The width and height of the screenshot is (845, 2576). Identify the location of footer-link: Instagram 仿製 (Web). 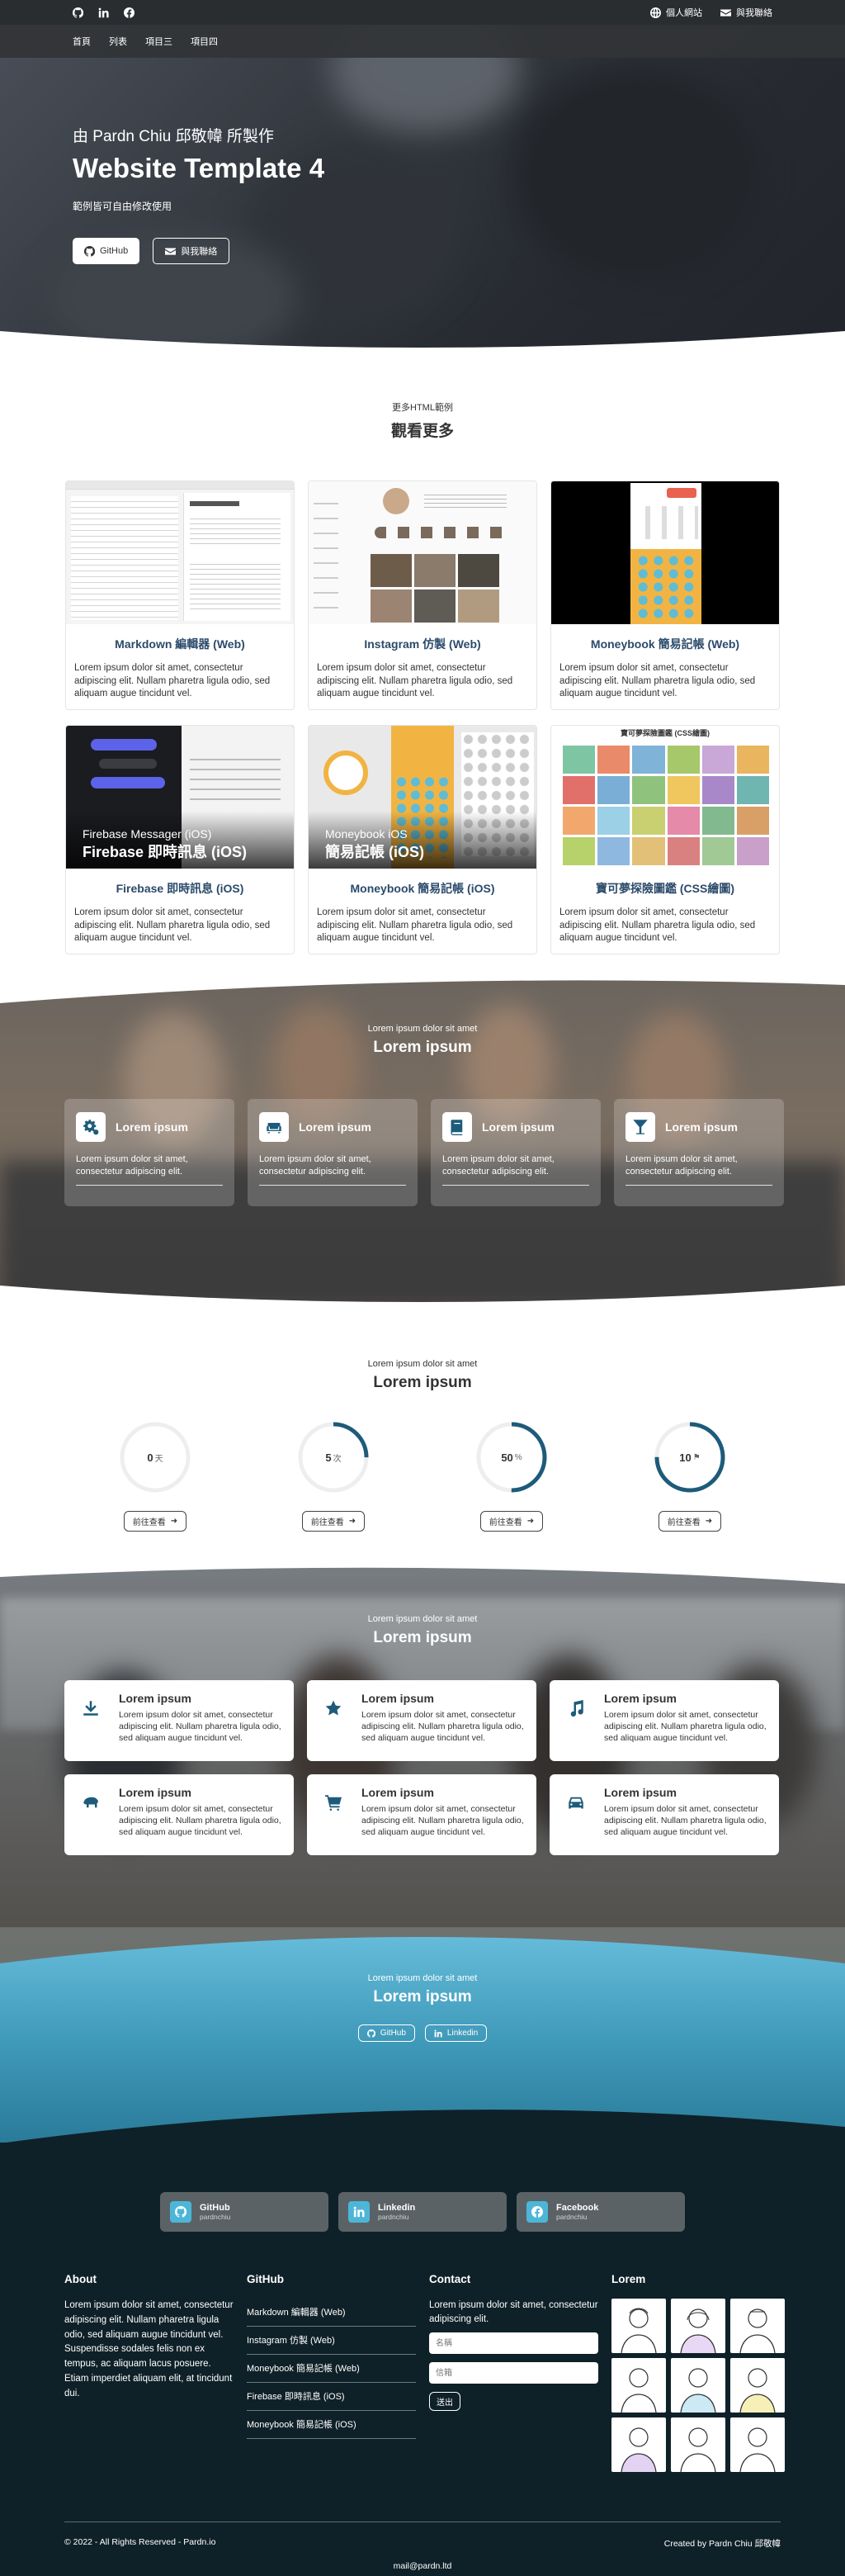
(331, 2341).